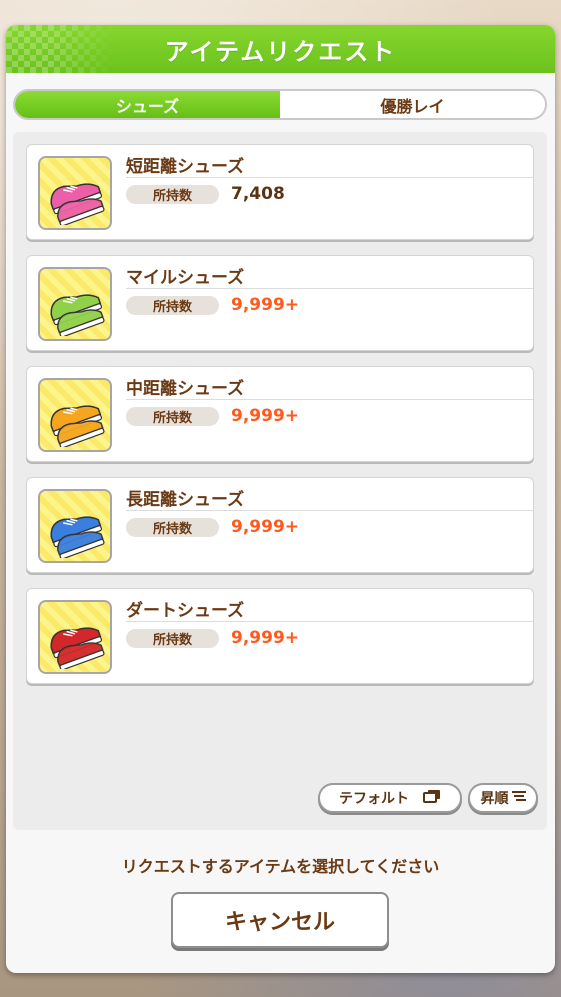 The image size is (561, 997). I want to click on instruction-text: リクエストするアイテムを選択してください, so click(280, 866).